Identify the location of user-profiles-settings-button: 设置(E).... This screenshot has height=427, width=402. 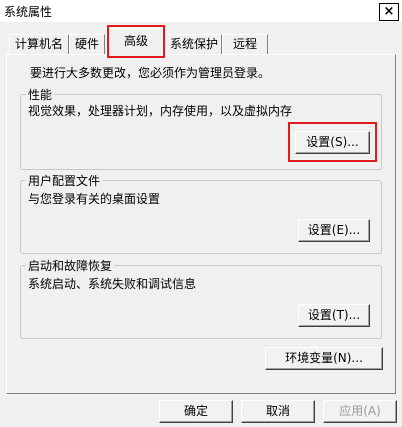
(334, 230).